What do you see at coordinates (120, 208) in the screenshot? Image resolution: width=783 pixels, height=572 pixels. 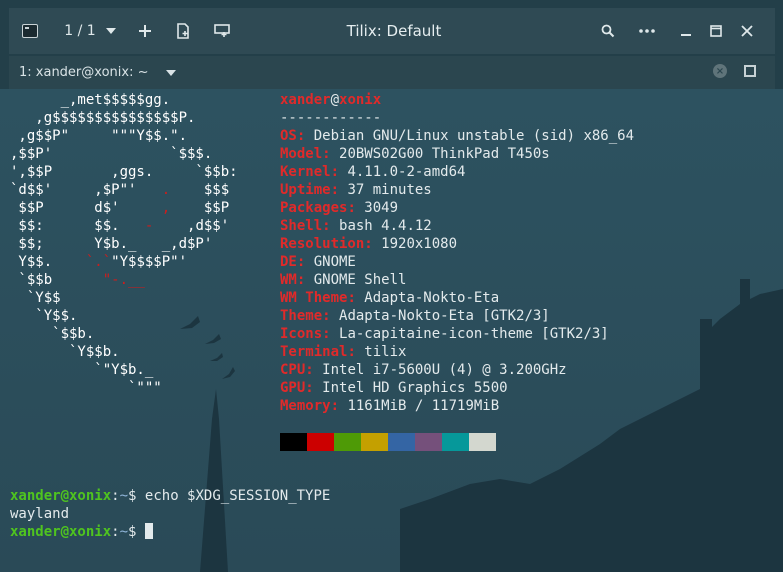 I see `logo-line: $$P d$' , $$P` at bounding box center [120, 208].